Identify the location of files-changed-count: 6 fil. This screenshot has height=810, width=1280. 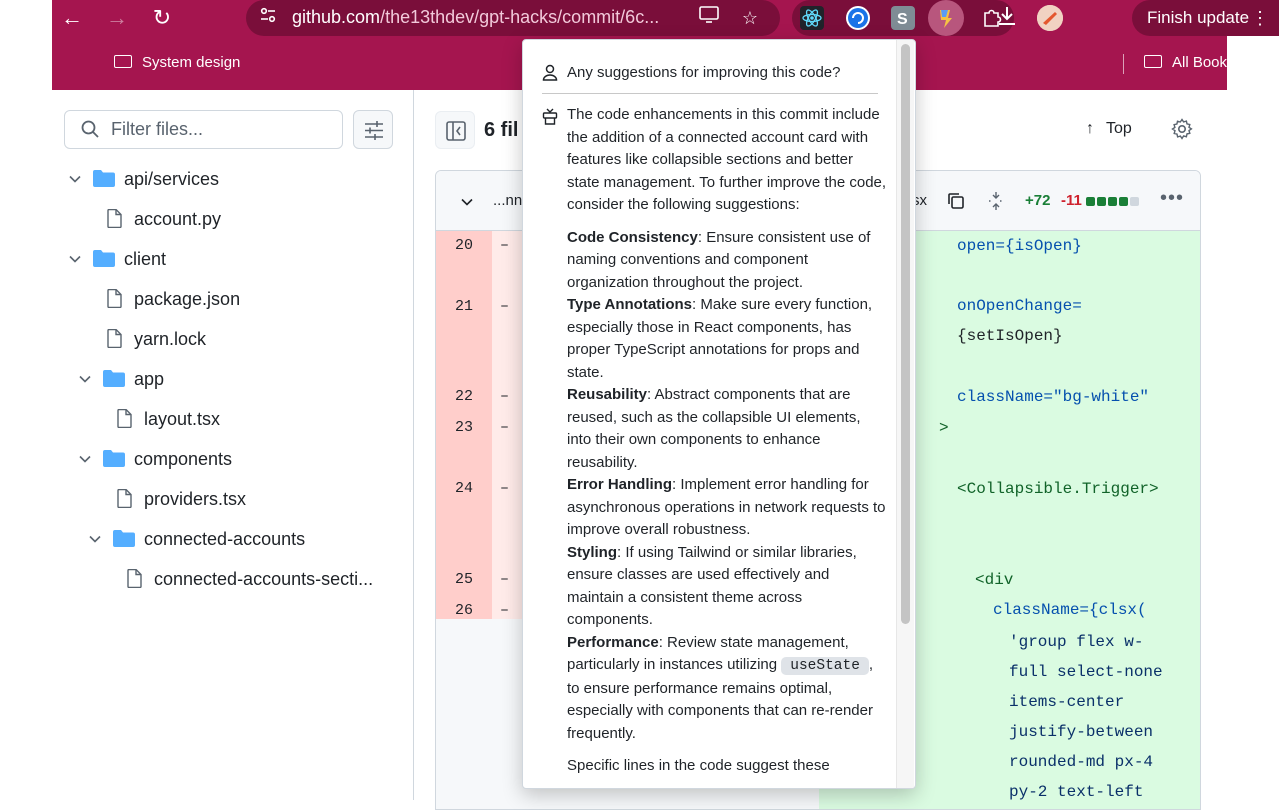
(501, 130).